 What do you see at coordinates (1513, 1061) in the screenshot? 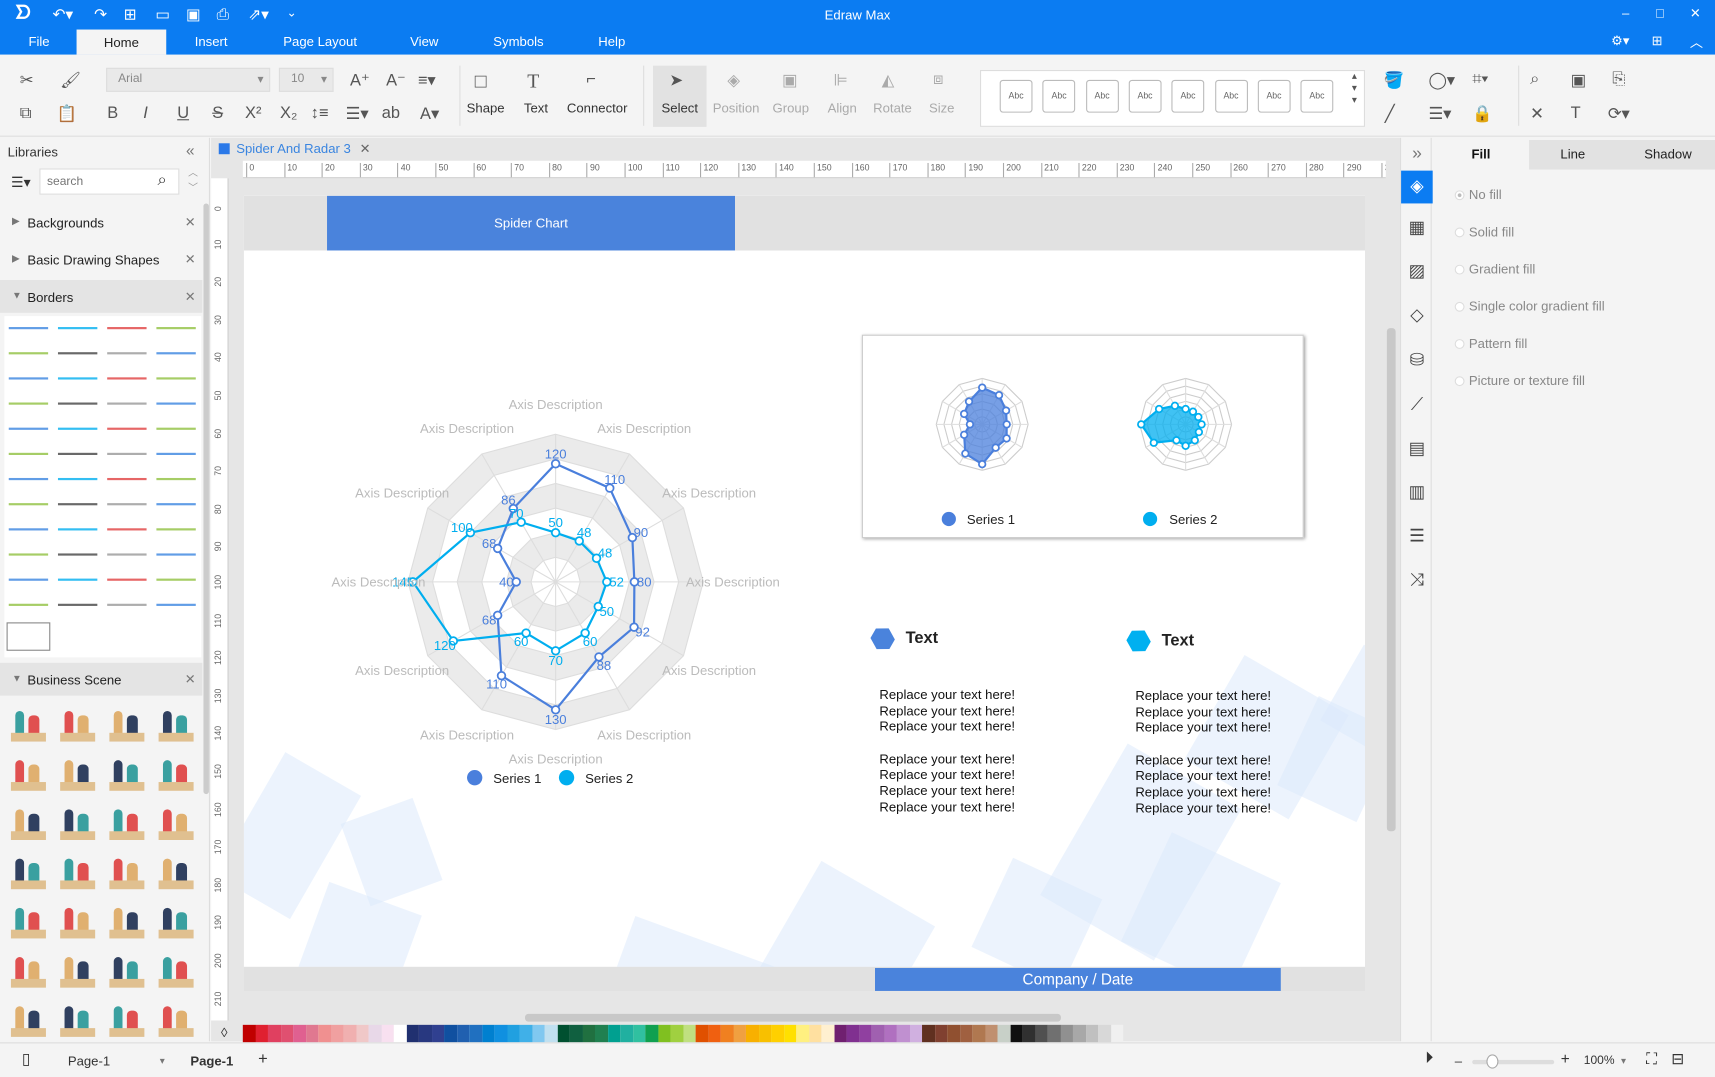
I see `zoom-slider` at bounding box center [1513, 1061].